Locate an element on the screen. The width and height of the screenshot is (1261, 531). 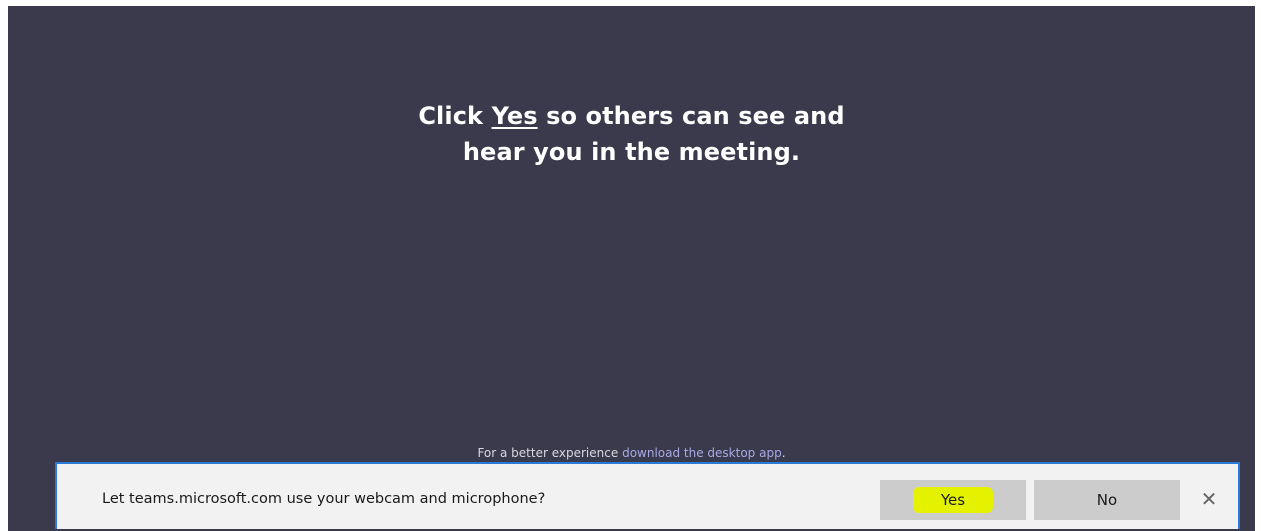
hint-period: . is located at coordinates (783, 453).